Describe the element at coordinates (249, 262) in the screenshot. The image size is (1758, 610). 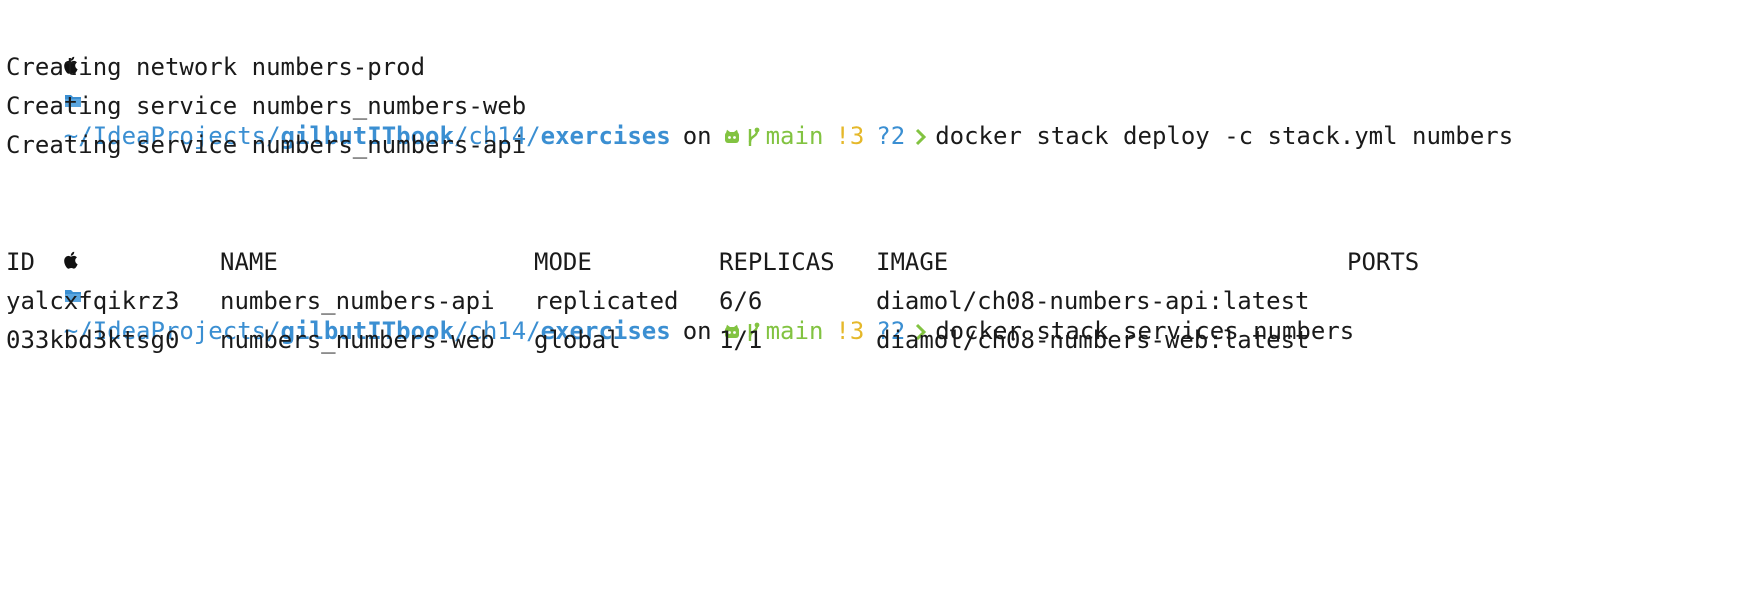
I see `header-name: NAME` at that location.